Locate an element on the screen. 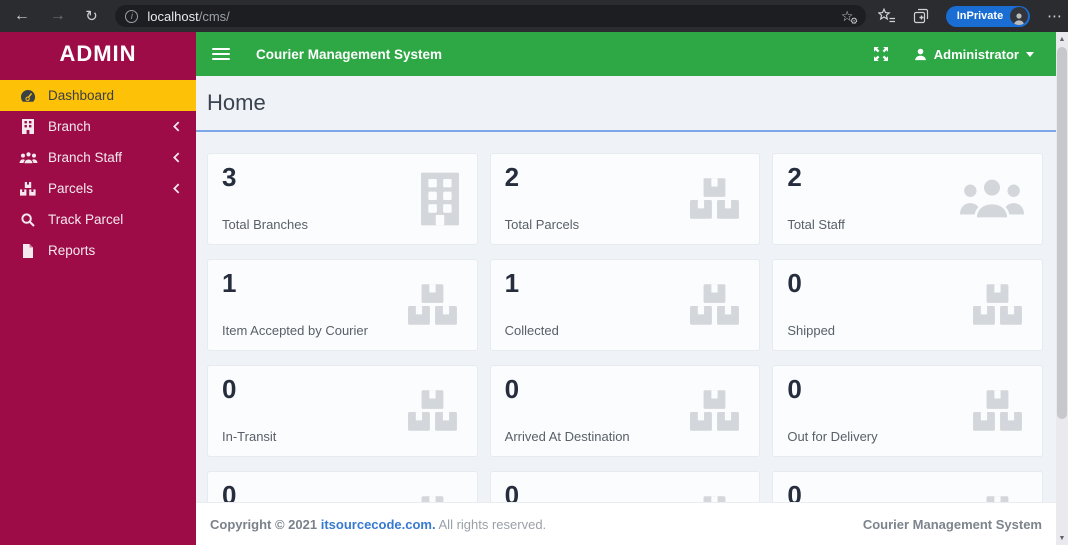  tachometer-icon is located at coordinates (28, 96).